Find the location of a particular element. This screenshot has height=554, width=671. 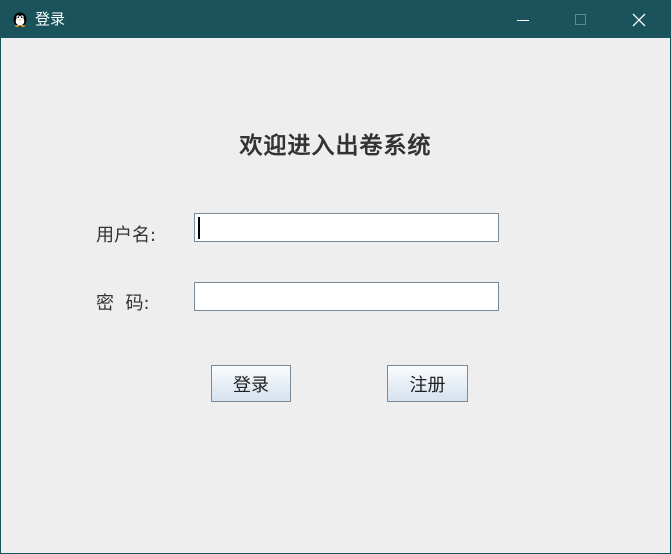

maximize-icon is located at coordinates (580, 19).